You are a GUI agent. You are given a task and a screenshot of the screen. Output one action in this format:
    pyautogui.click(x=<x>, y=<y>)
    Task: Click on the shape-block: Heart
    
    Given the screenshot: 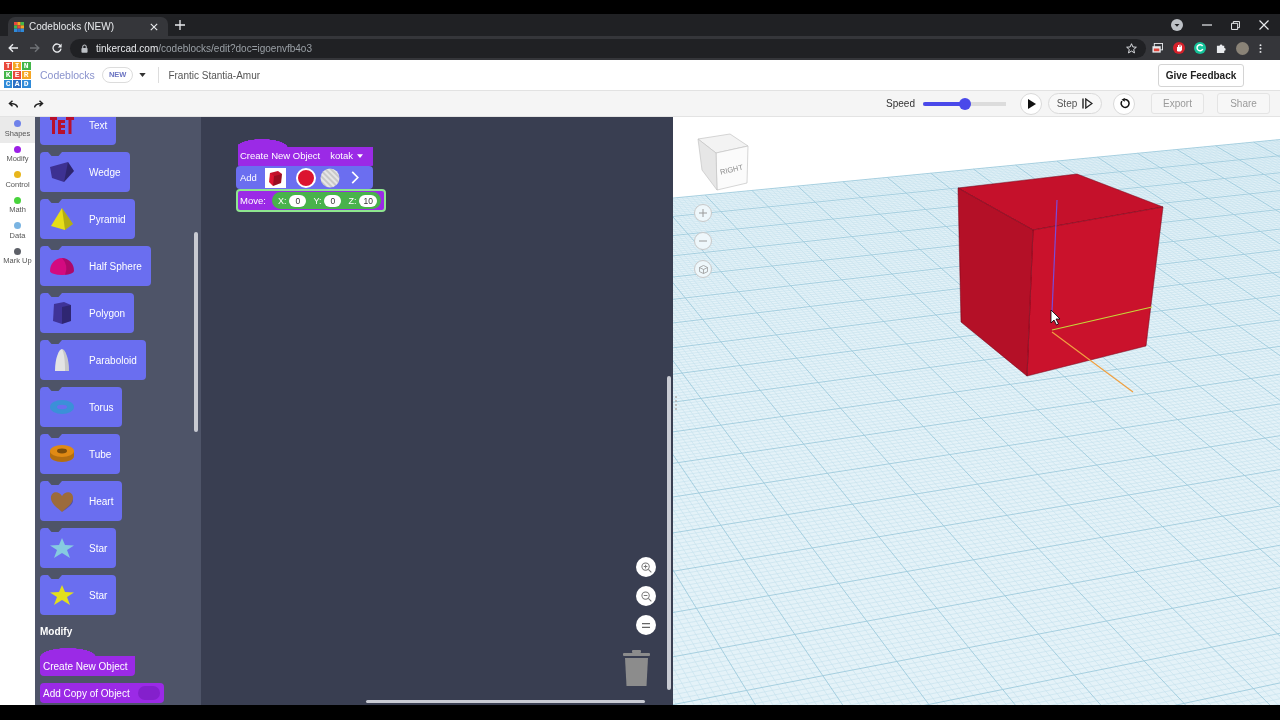 What is the action you would take?
    pyautogui.click(x=81, y=501)
    